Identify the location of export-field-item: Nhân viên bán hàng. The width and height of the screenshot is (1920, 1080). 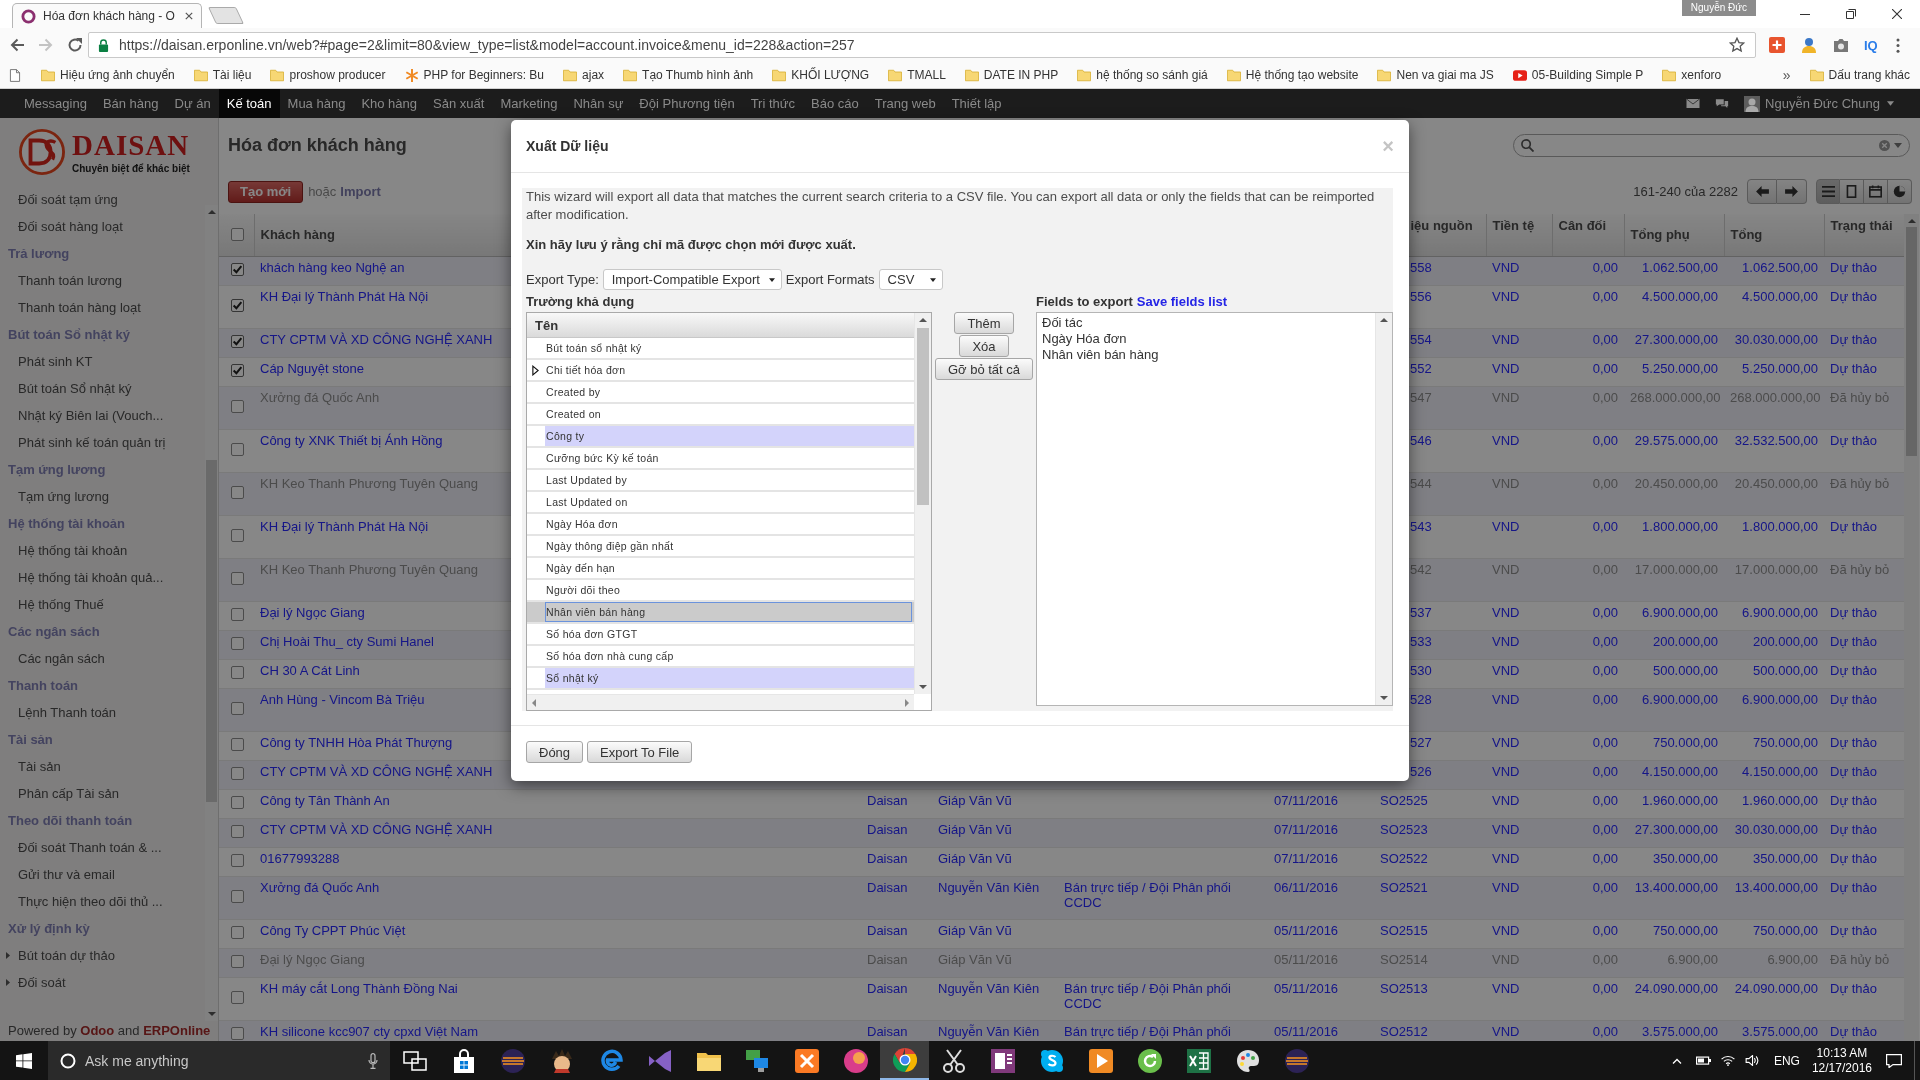
(1100, 355).